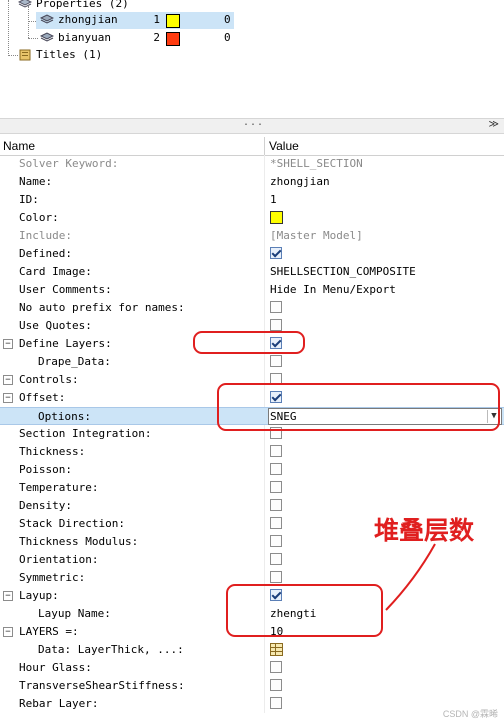 This screenshot has height=724, width=504. What do you see at coordinates (84, 37) in the screenshot?
I see `tree-label: bianyuan` at bounding box center [84, 37].